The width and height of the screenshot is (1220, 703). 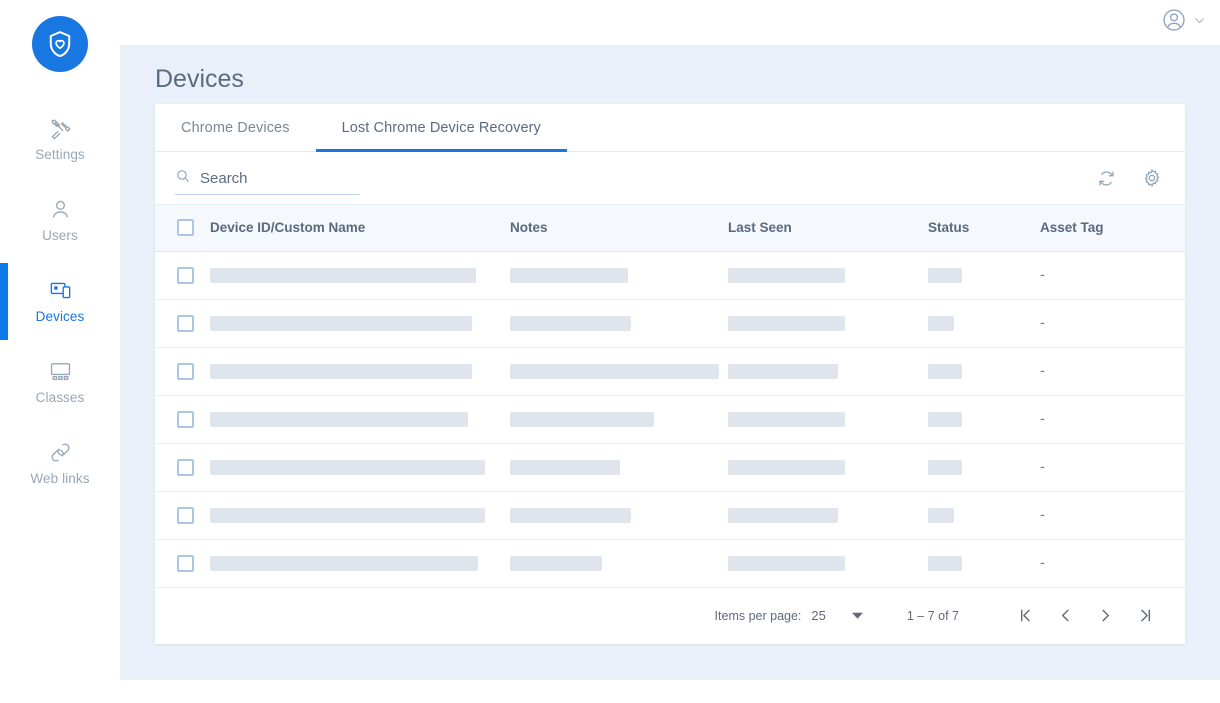 What do you see at coordinates (183, 178) in the screenshot?
I see `search-icon` at bounding box center [183, 178].